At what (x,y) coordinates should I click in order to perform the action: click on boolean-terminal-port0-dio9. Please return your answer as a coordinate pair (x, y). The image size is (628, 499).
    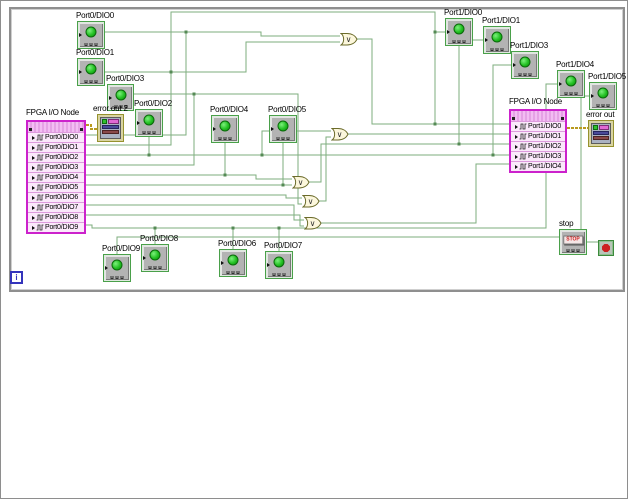
    Looking at the image, I should click on (117, 268).